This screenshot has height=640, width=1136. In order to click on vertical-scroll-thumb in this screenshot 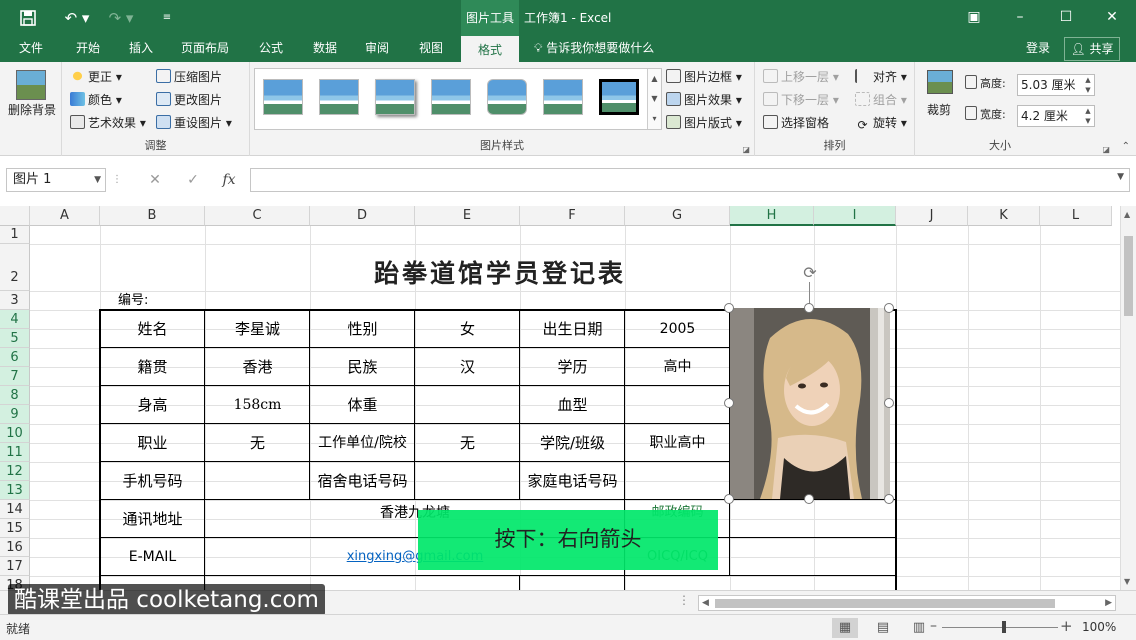, I will do `click(1128, 276)`.